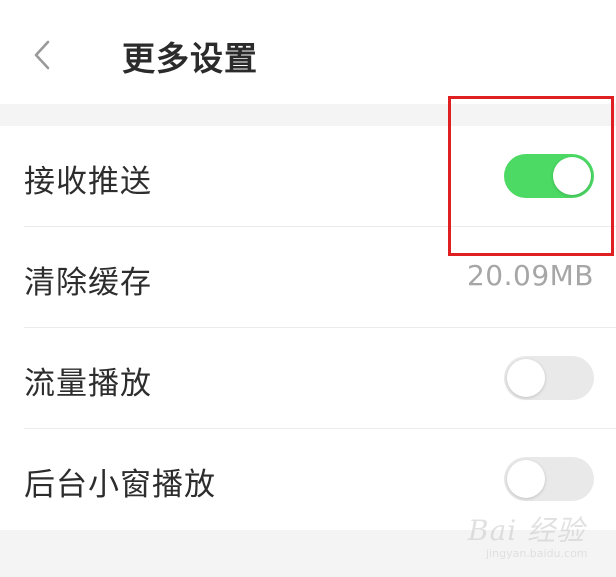  What do you see at coordinates (549, 176) in the screenshot?
I see `push-toggle` at bounding box center [549, 176].